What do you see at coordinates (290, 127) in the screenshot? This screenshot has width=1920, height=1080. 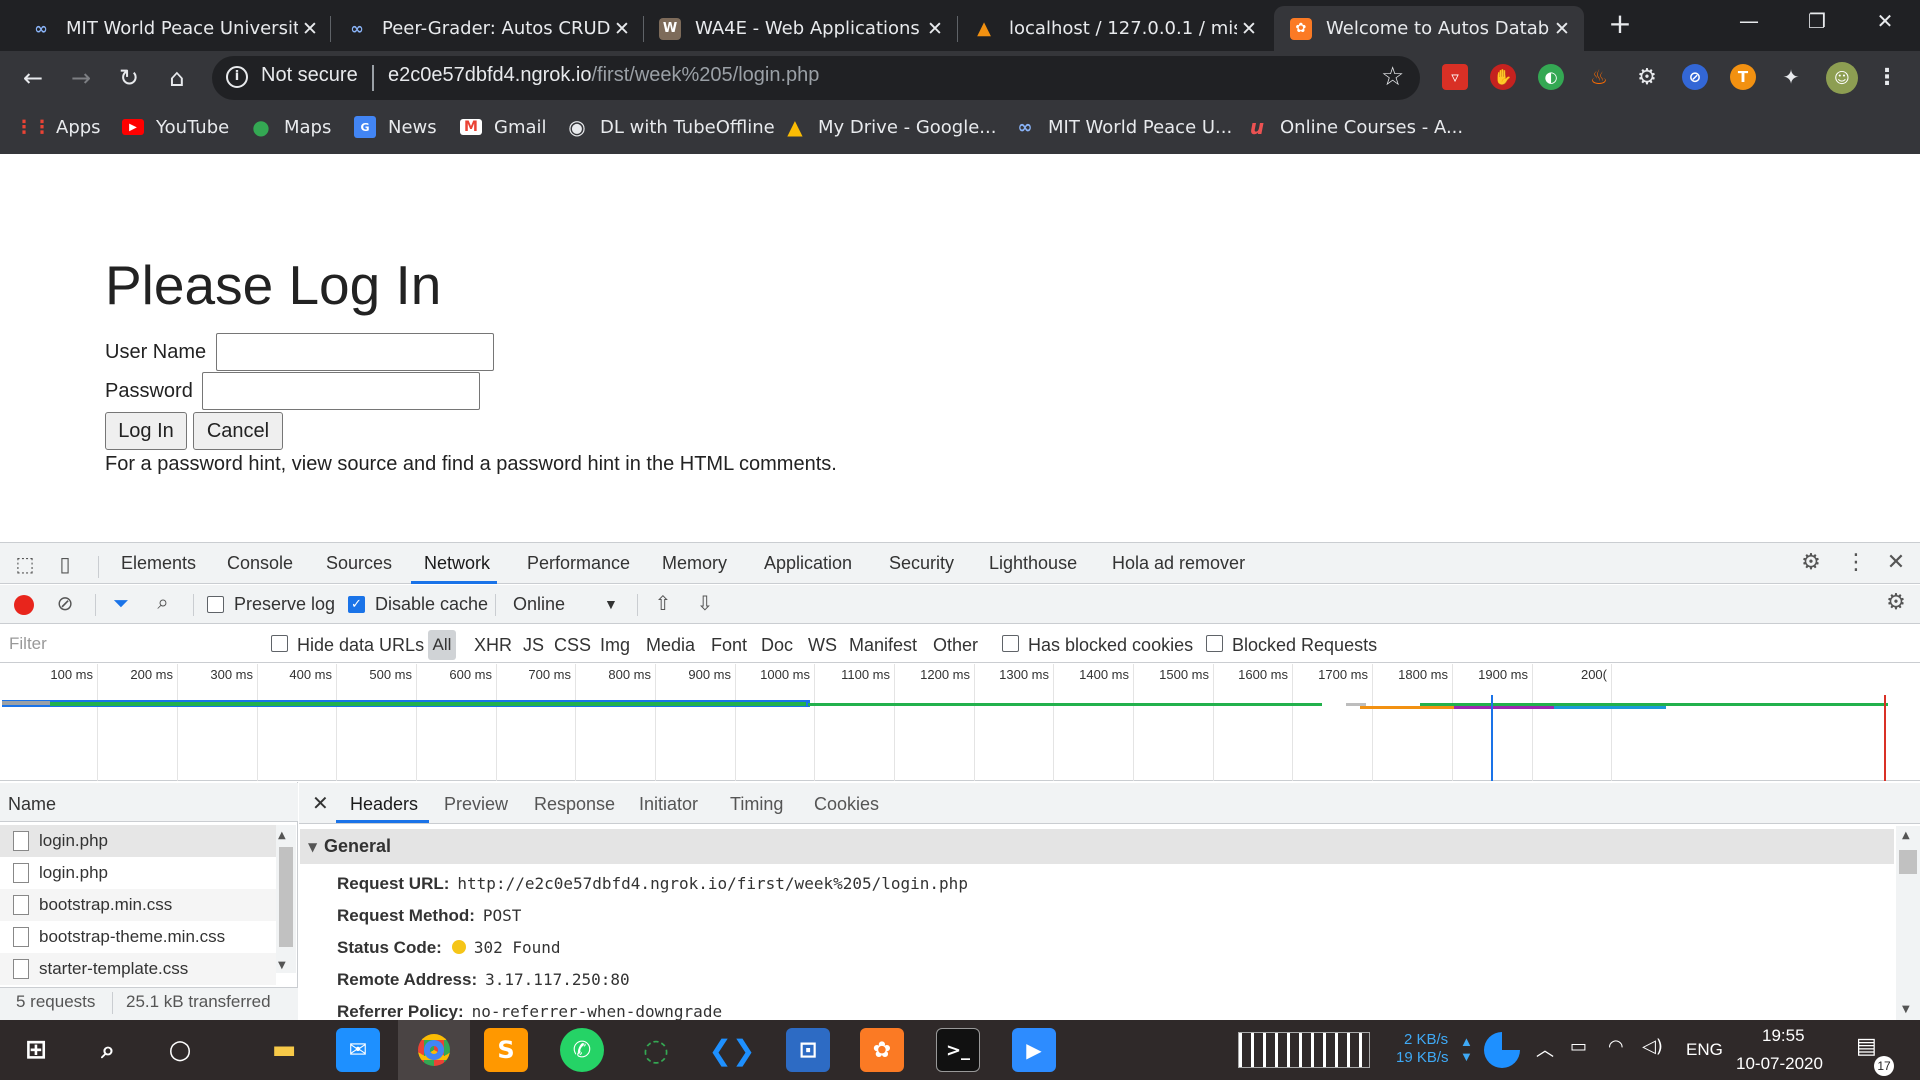 I see `bookmark-maps: ● Maps` at bounding box center [290, 127].